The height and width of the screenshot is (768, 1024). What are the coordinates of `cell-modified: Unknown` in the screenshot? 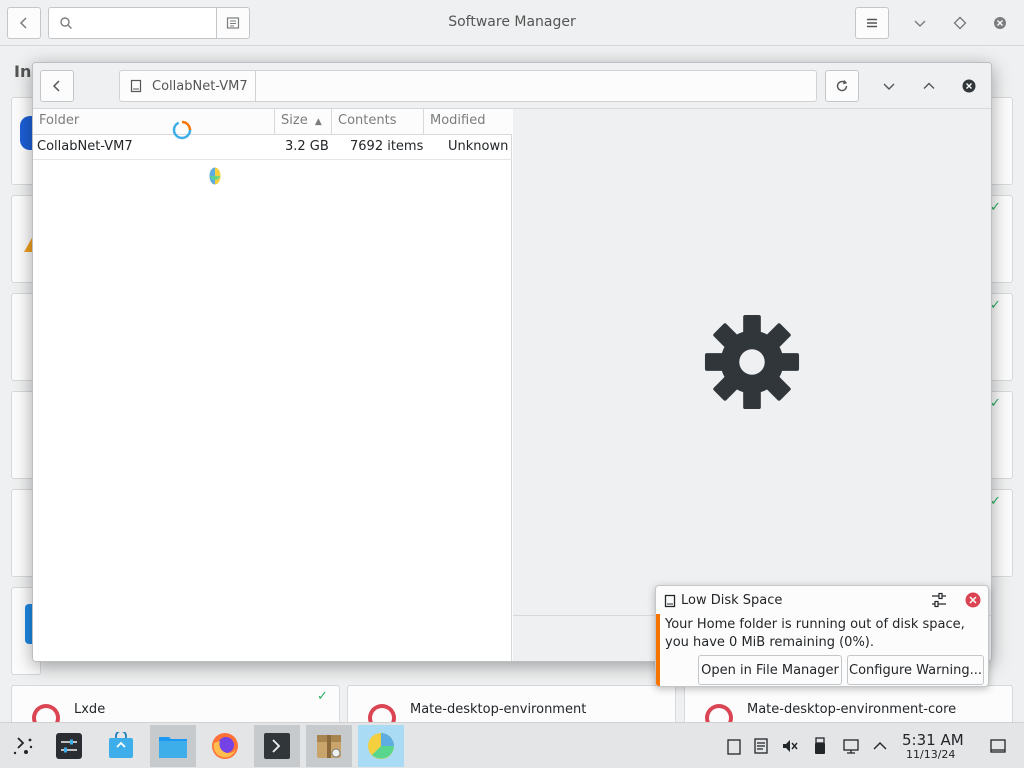 It's located at (478, 146).